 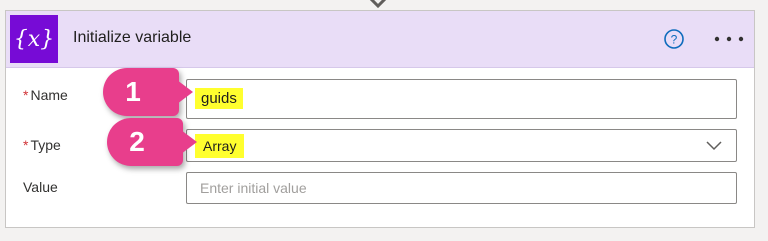 I want to click on type-label: * Type, so click(x=42, y=145).